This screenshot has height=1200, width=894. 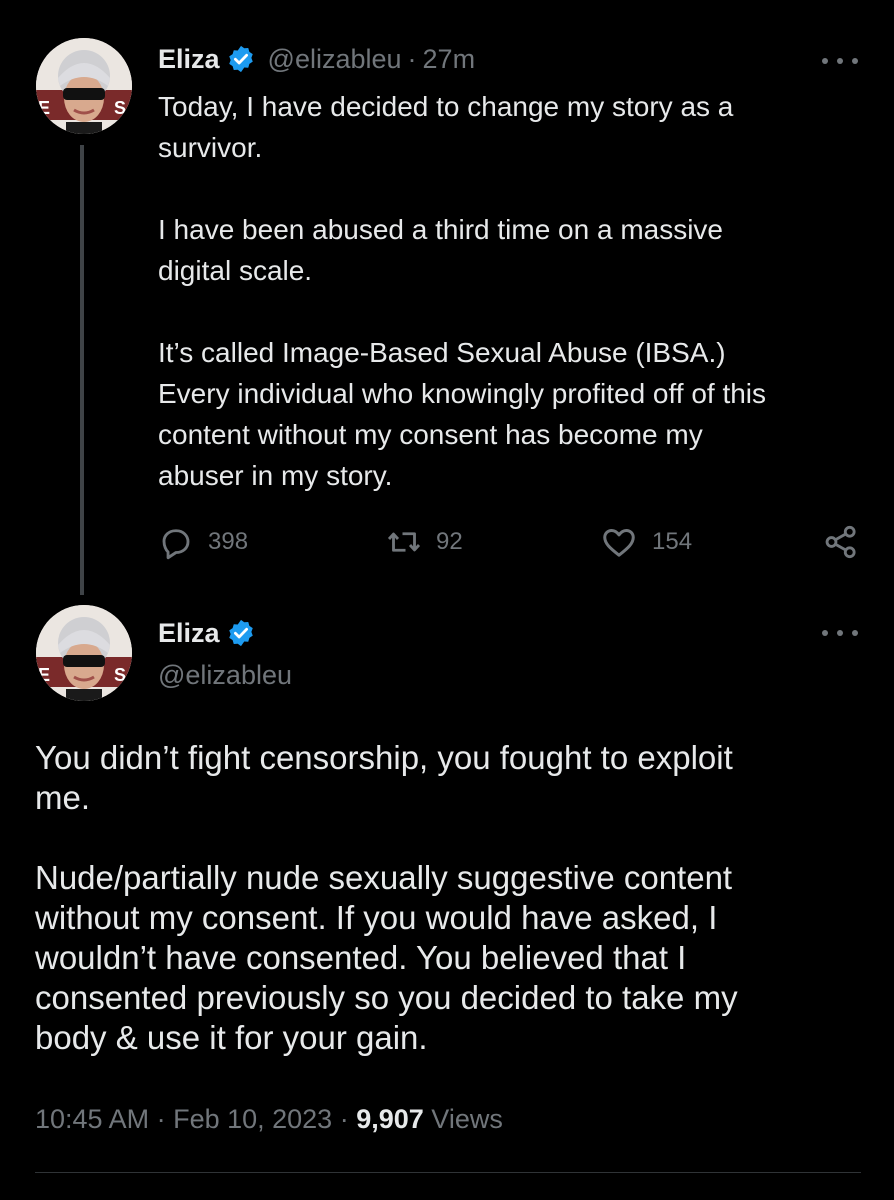 I want to click on share-icon, so click(x=840, y=542).